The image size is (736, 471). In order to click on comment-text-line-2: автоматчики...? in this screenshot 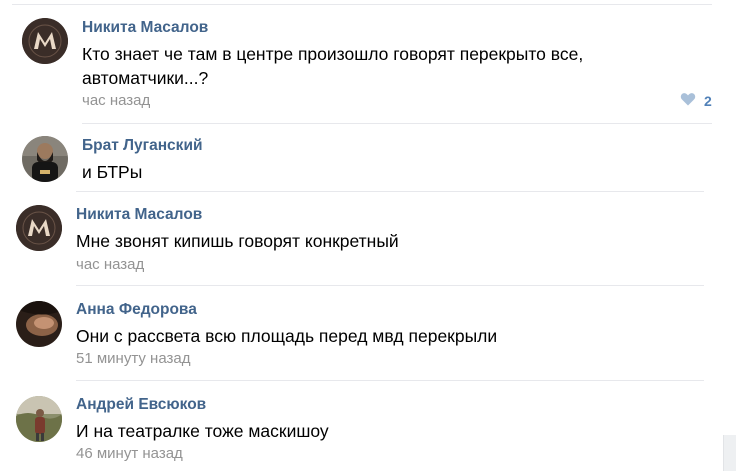, I will do `click(145, 78)`.